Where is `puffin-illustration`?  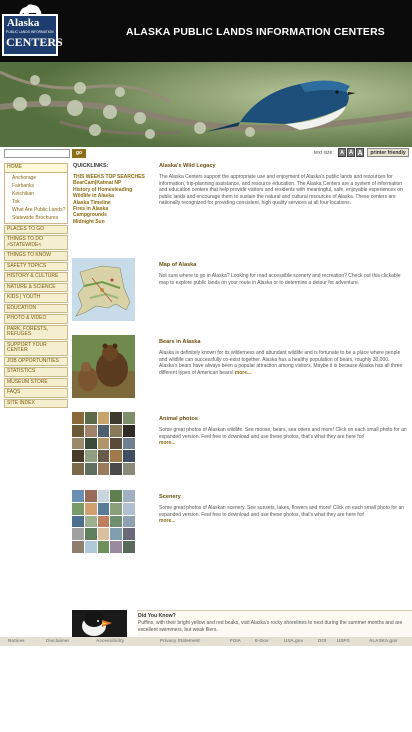 puffin-illustration is located at coordinates (99, 623).